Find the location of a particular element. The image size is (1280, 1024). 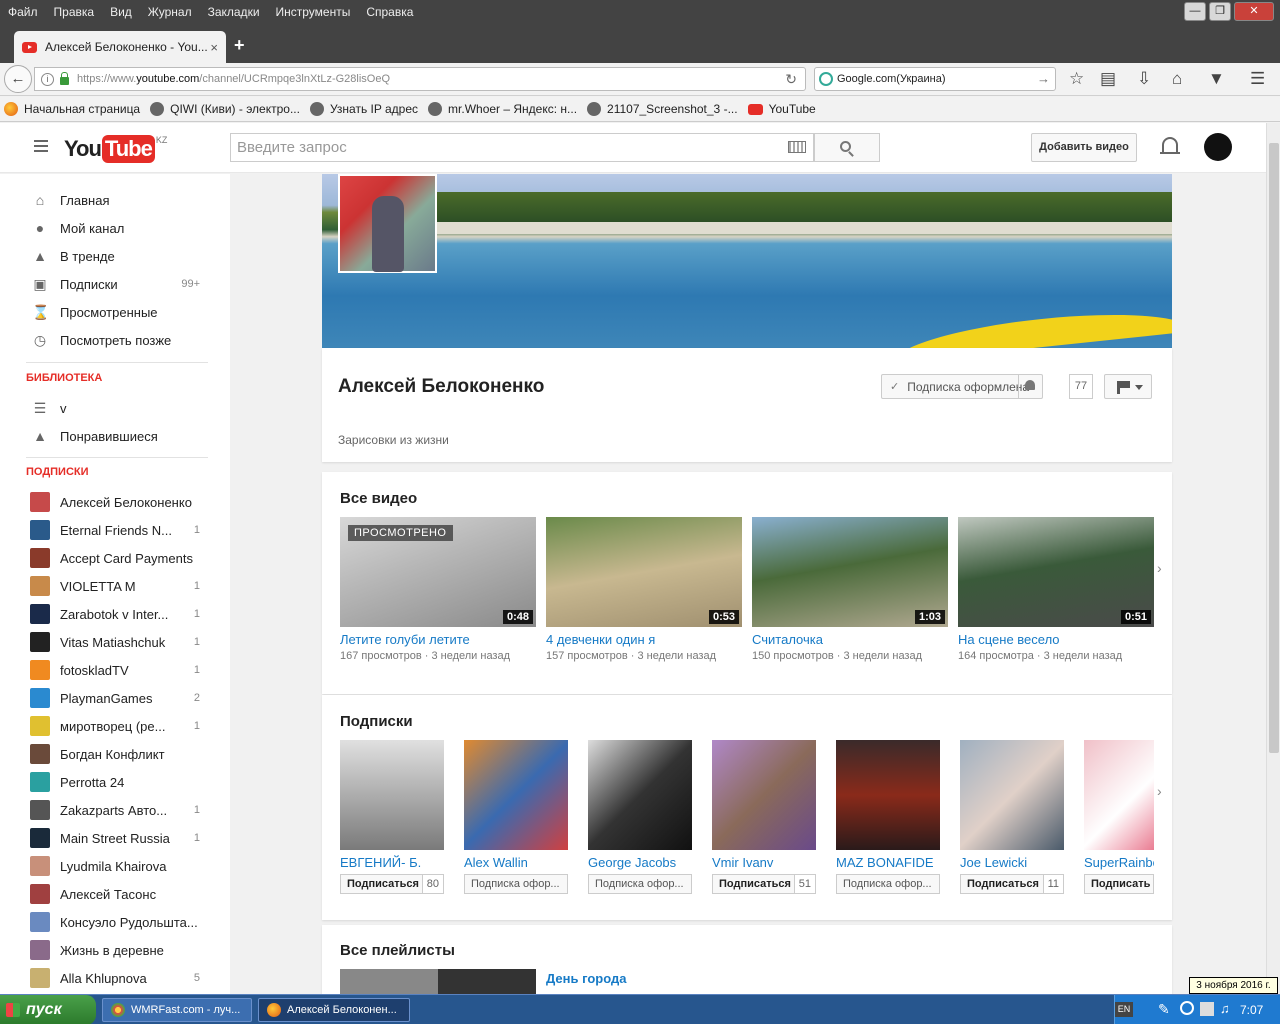

subscription-item: Vitas Matiashchuk 1 is located at coordinates (115, 642).